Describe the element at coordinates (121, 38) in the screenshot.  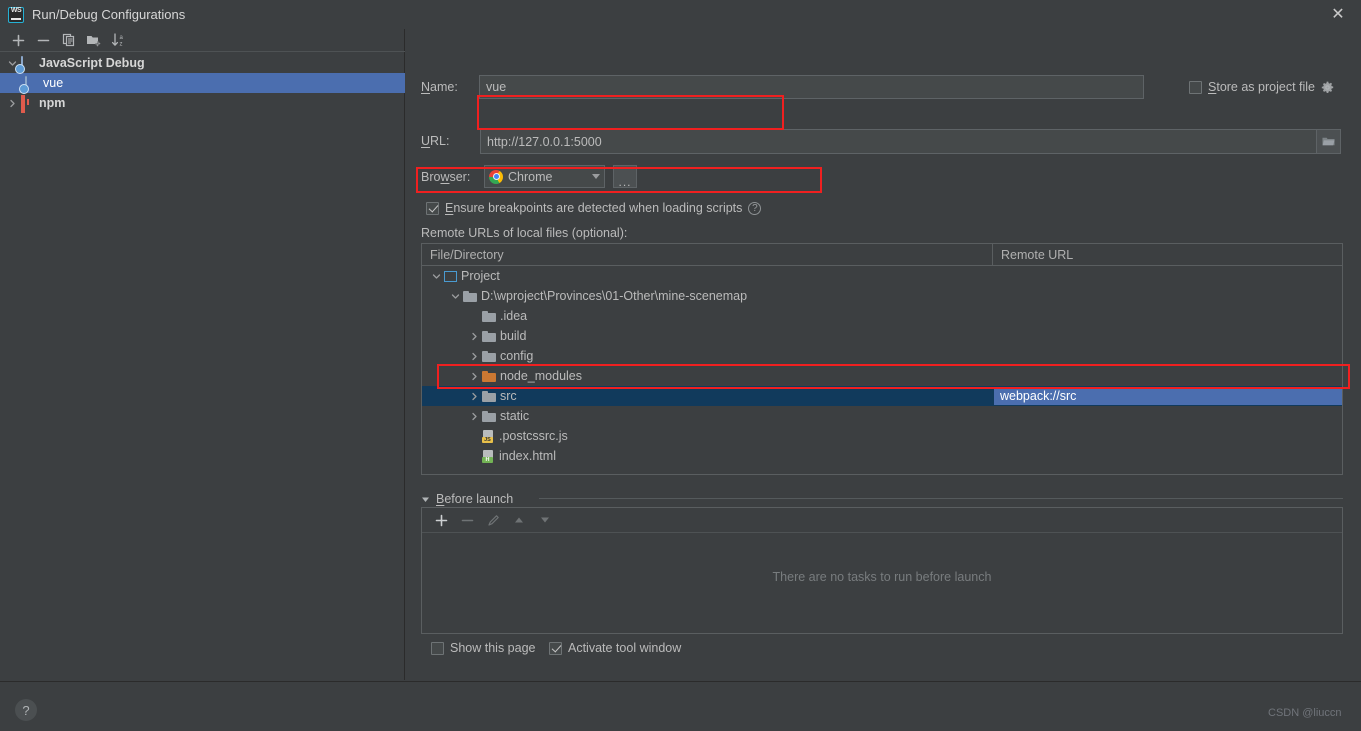
I see `svg-text: a` at that location.